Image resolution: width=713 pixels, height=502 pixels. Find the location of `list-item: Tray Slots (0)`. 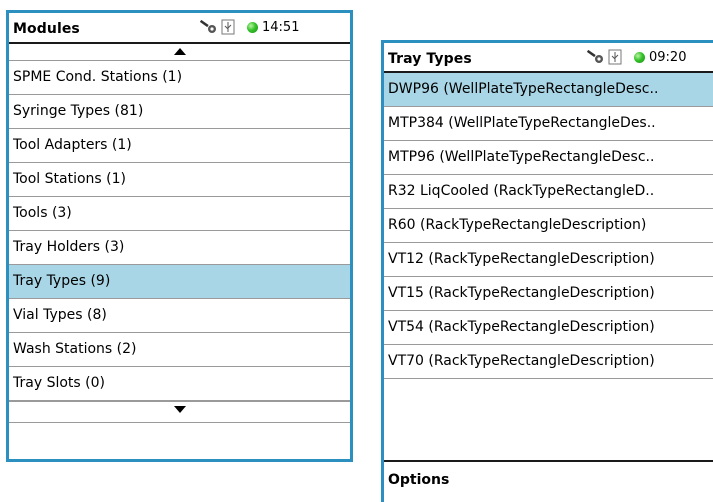

list-item: Tray Slots (0) is located at coordinates (179, 384).